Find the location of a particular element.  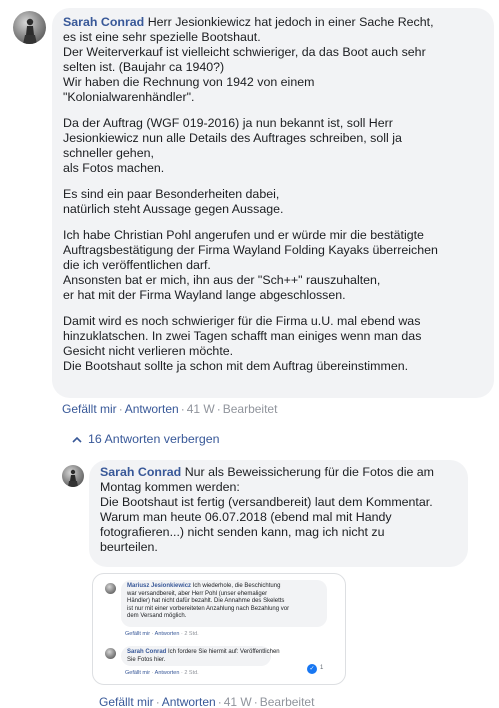

embedded-comment-author: Mariusz Jesionkiewicz is located at coordinates (159, 586).